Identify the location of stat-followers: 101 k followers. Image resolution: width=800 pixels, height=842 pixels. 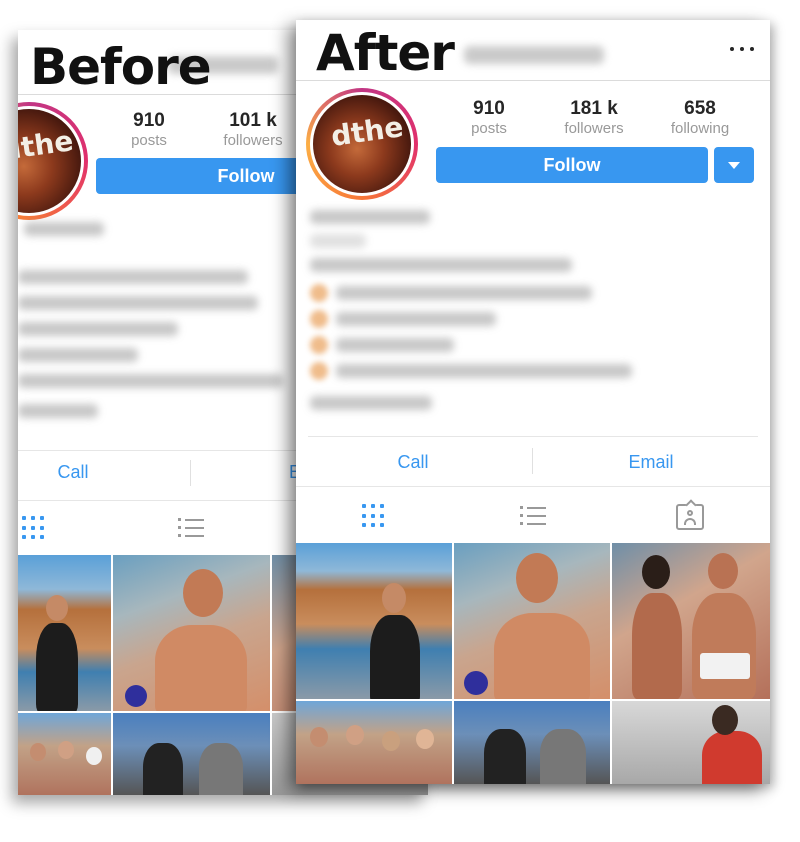
(253, 130).